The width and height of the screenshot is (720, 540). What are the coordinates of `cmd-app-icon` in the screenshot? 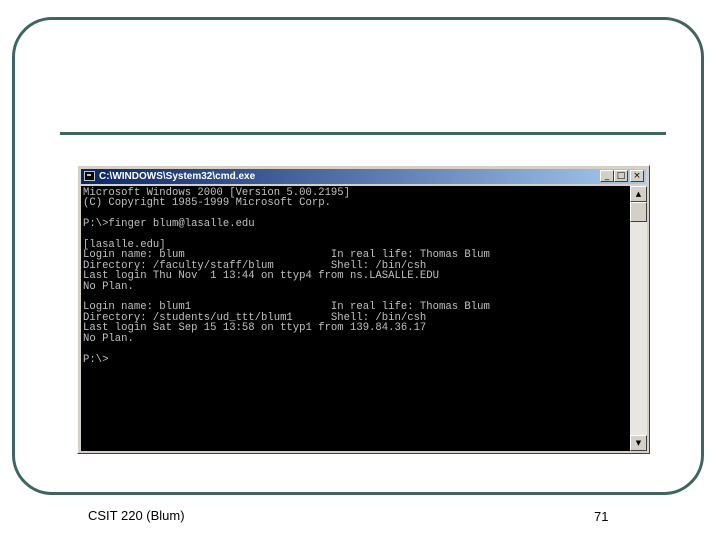 It's located at (89, 176).